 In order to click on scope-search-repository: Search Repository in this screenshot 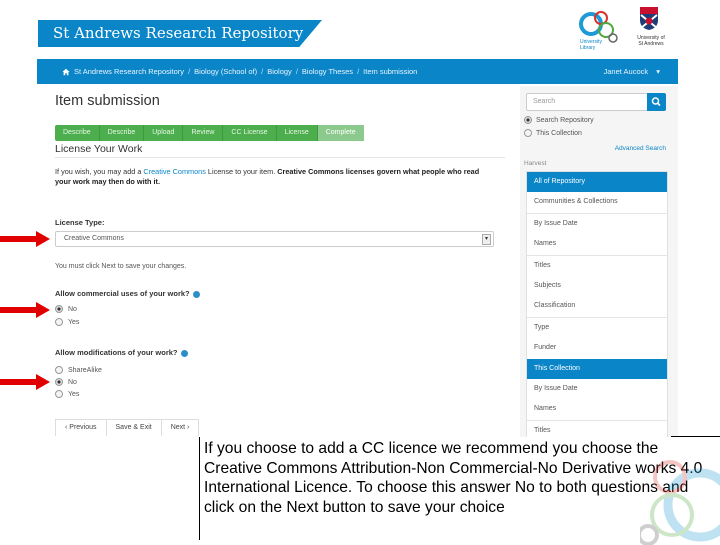, I will do `click(559, 120)`.